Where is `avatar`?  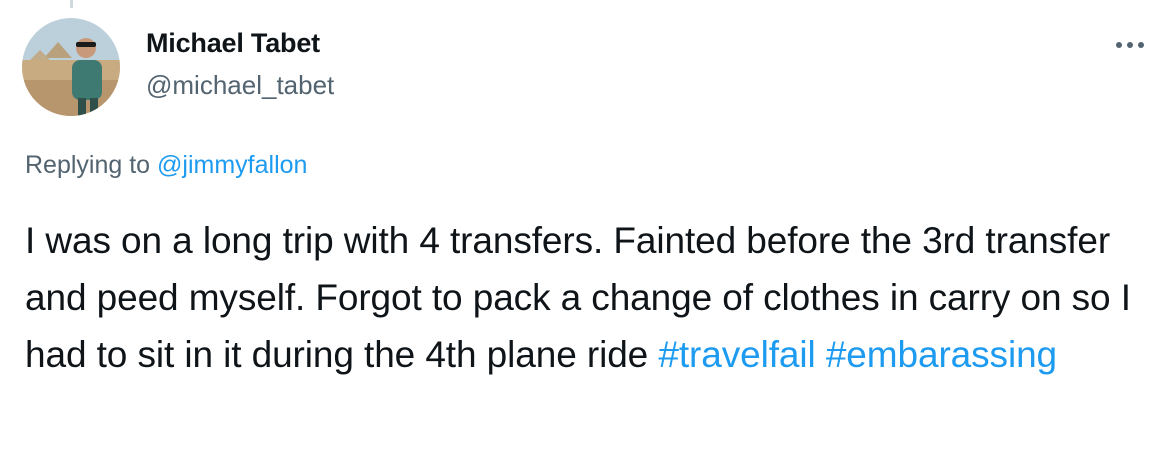
avatar is located at coordinates (71, 67).